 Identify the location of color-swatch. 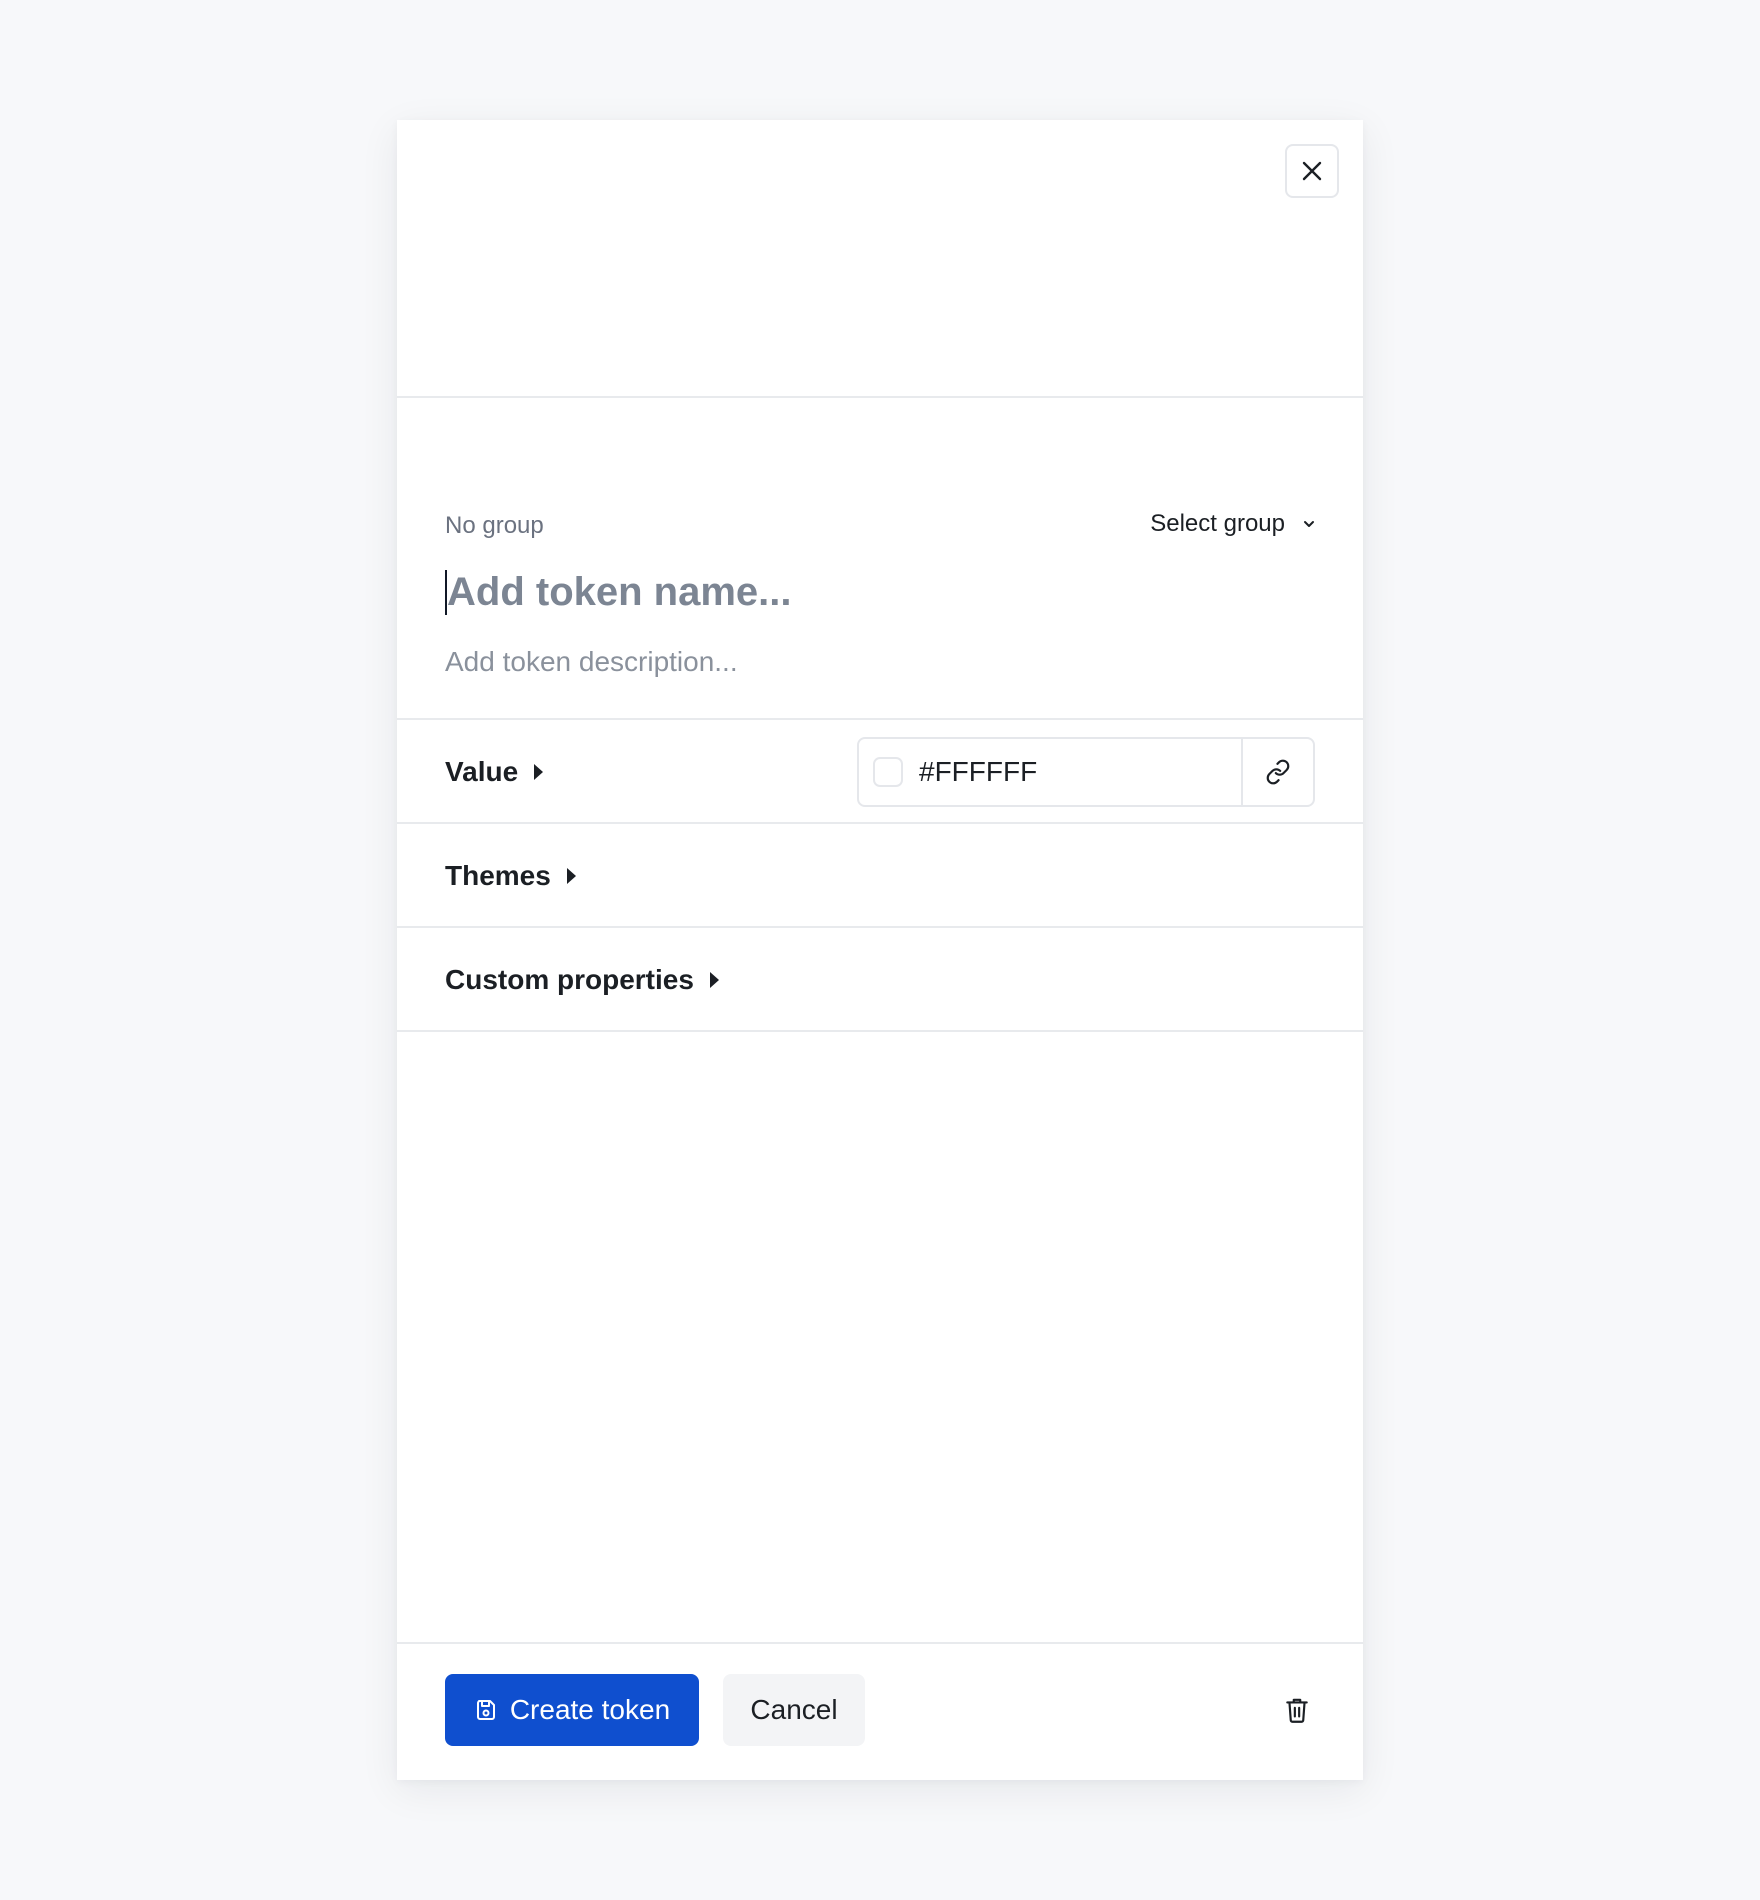
(888, 772).